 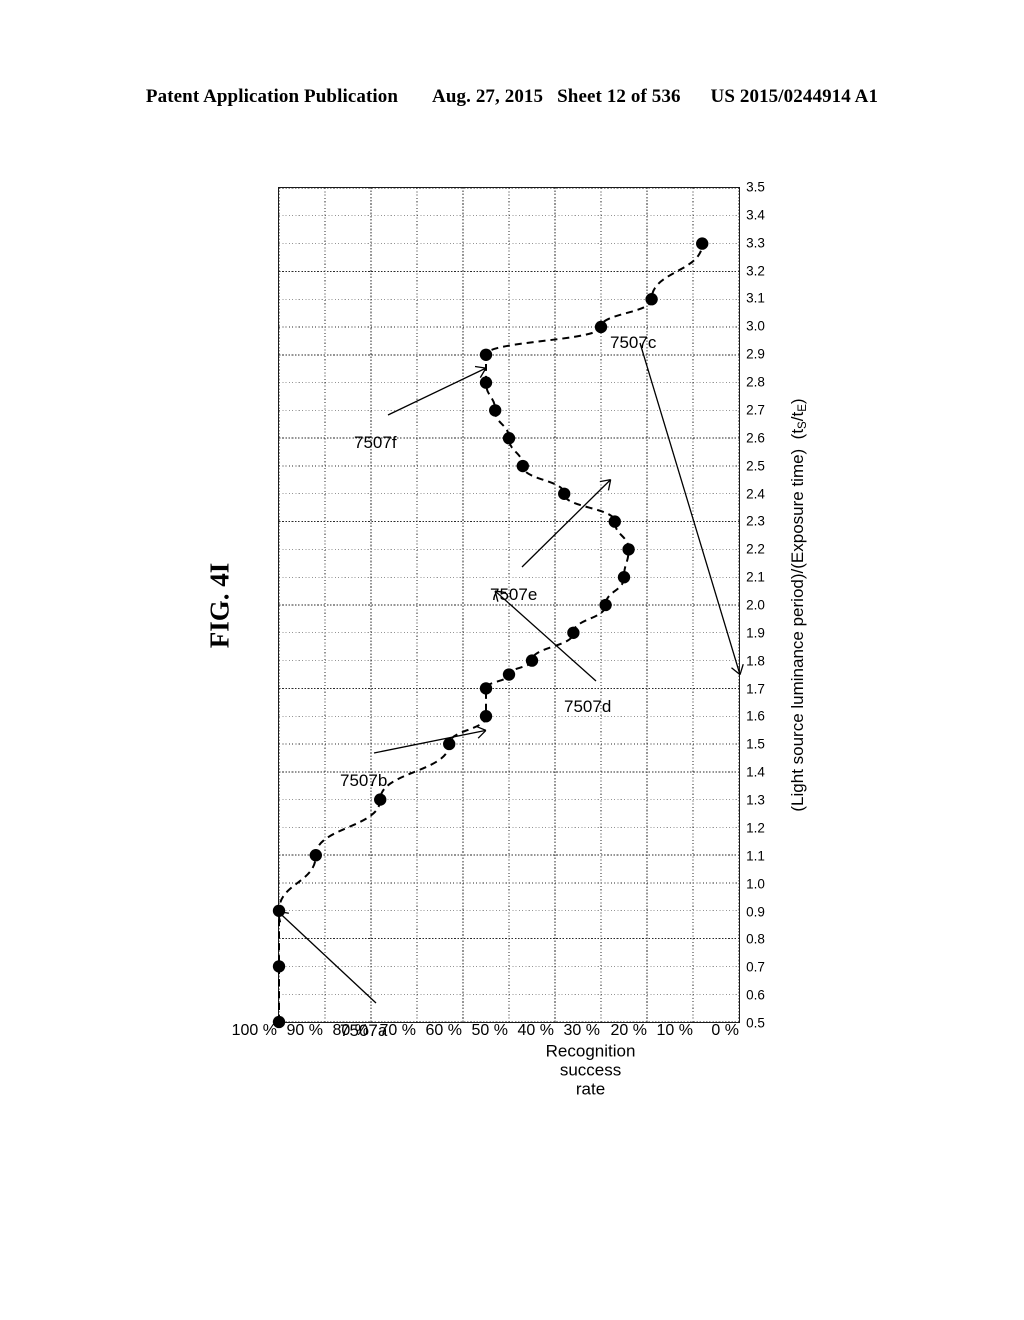 What do you see at coordinates (219, 605) in the screenshot?
I see `figure-label: FIG. 4I` at bounding box center [219, 605].